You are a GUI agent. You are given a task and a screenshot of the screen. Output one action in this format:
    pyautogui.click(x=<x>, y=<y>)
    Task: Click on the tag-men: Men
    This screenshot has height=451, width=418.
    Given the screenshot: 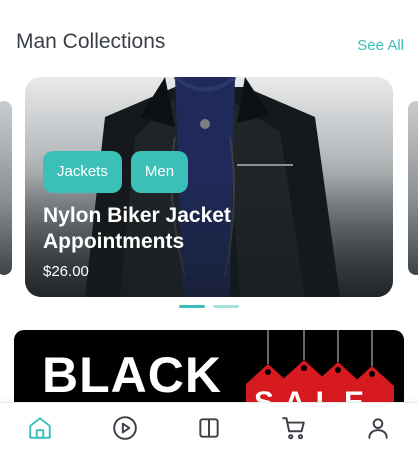 What is the action you would take?
    pyautogui.click(x=159, y=172)
    